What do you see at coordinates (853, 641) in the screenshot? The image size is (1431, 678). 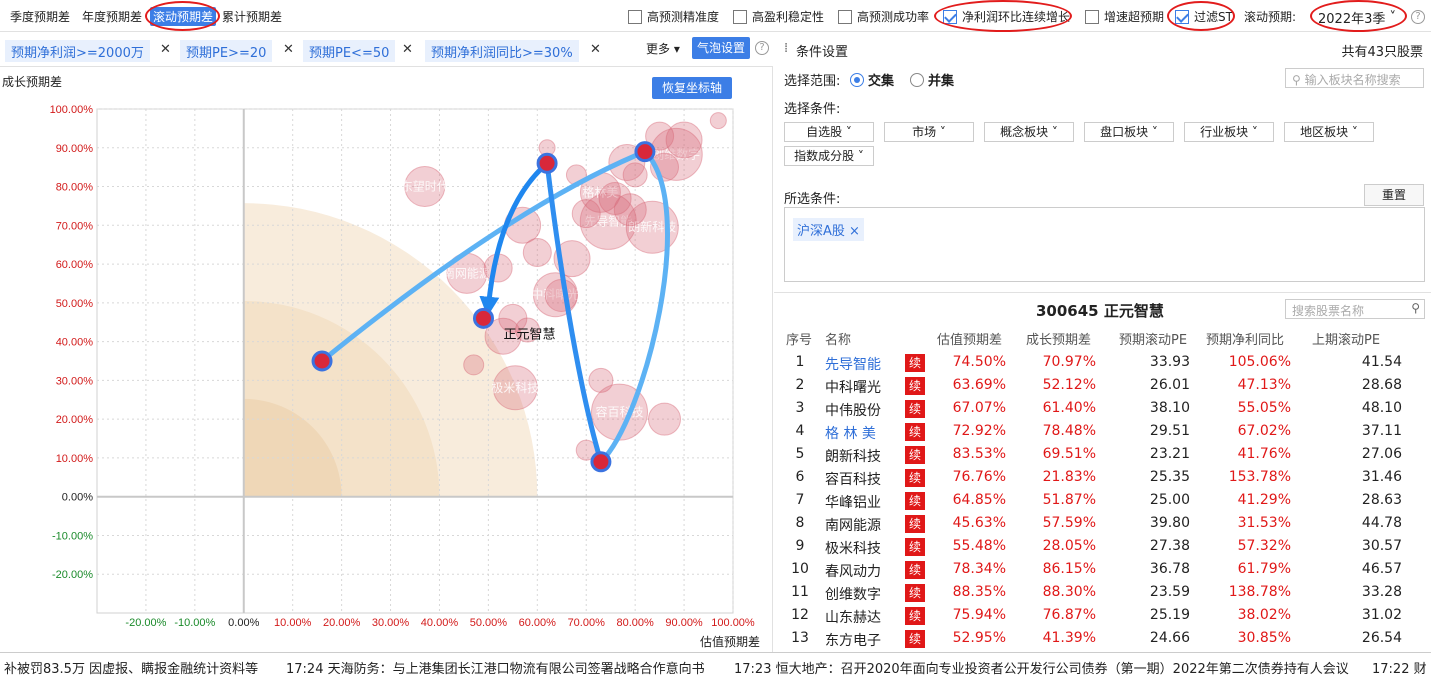 I see `cell-name: 东方电子` at bounding box center [853, 641].